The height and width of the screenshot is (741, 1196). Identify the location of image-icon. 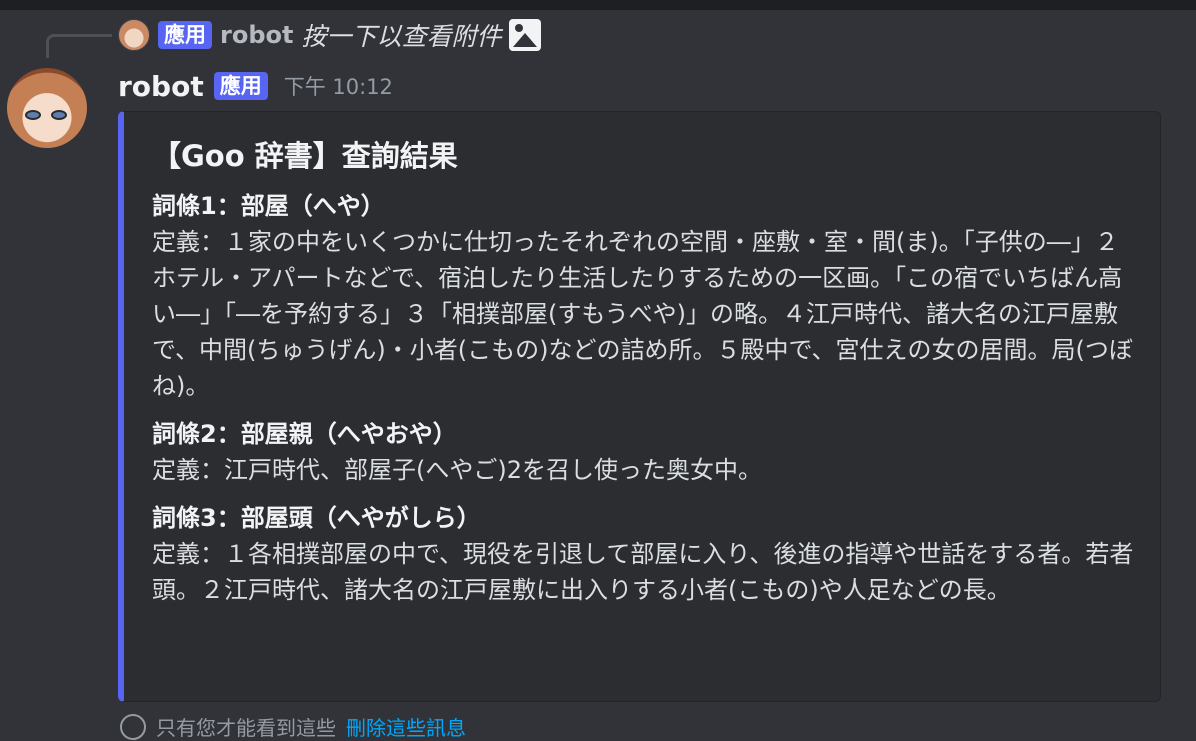
(525, 35).